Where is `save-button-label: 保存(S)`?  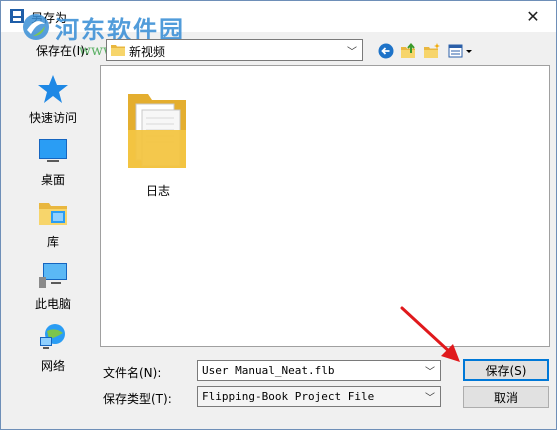 save-button-label: 保存(S) is located at coordinates (506, 370).